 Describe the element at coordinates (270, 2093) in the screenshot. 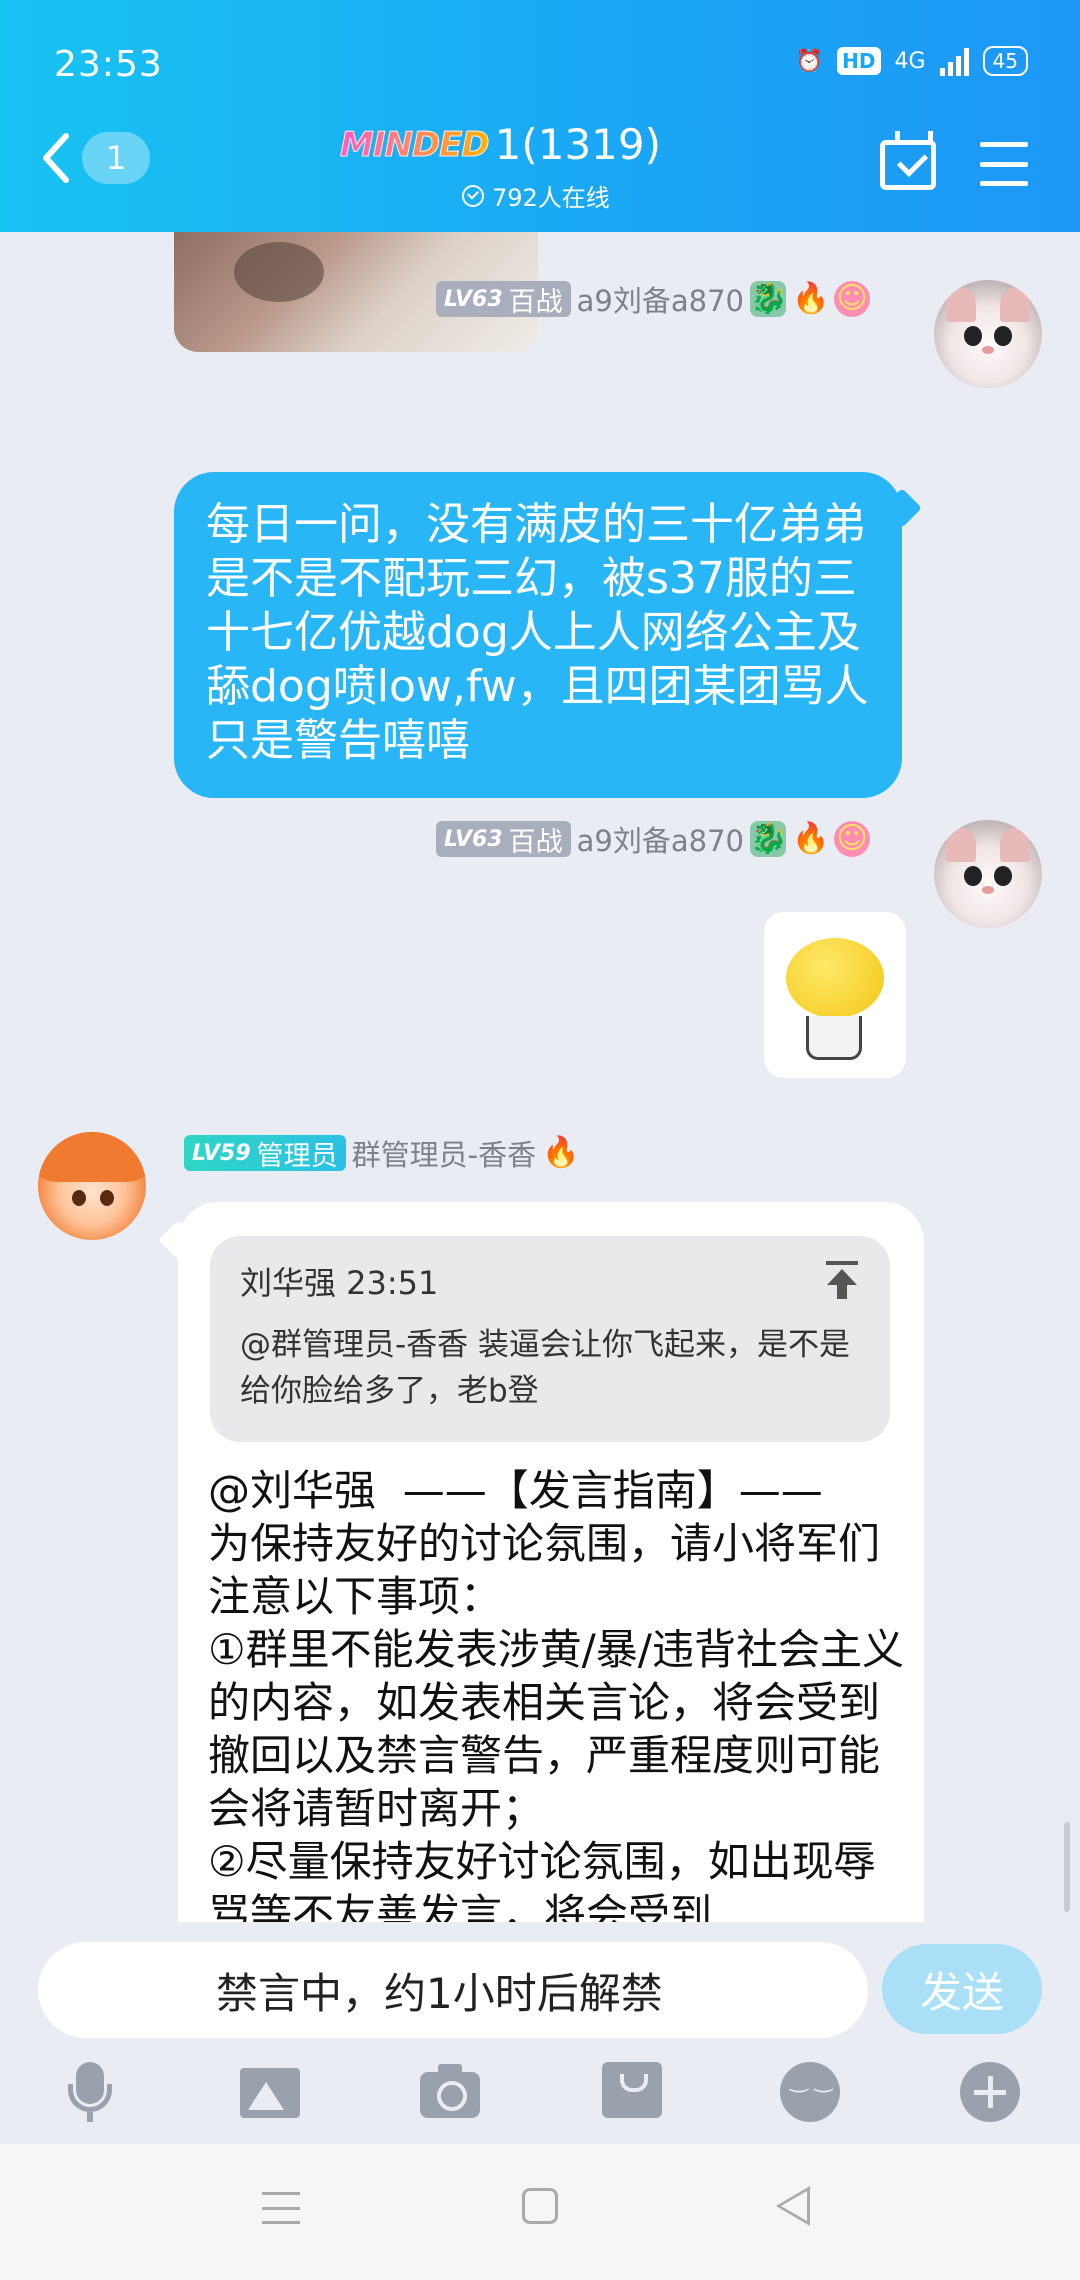

I see `image-icon` at that location.